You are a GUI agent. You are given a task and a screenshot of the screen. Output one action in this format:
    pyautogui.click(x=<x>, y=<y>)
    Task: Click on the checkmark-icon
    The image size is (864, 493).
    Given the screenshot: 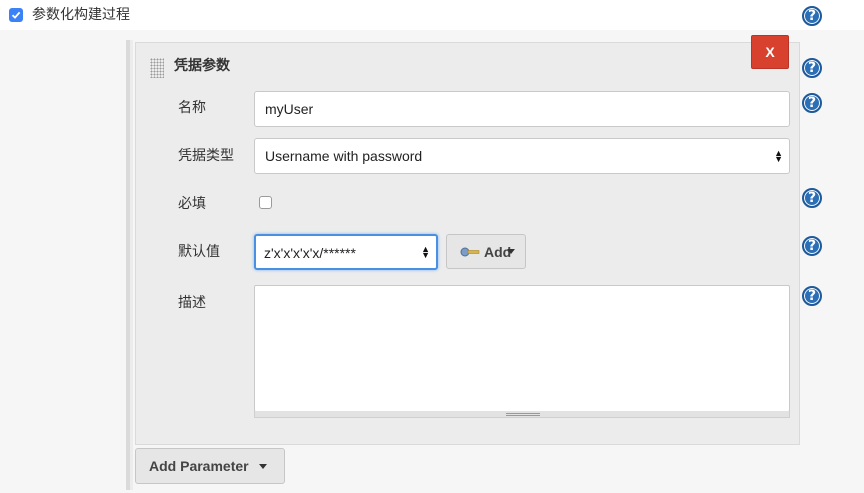 What is the action you would take?
    pyautogui.click(x=16, y=15)
    